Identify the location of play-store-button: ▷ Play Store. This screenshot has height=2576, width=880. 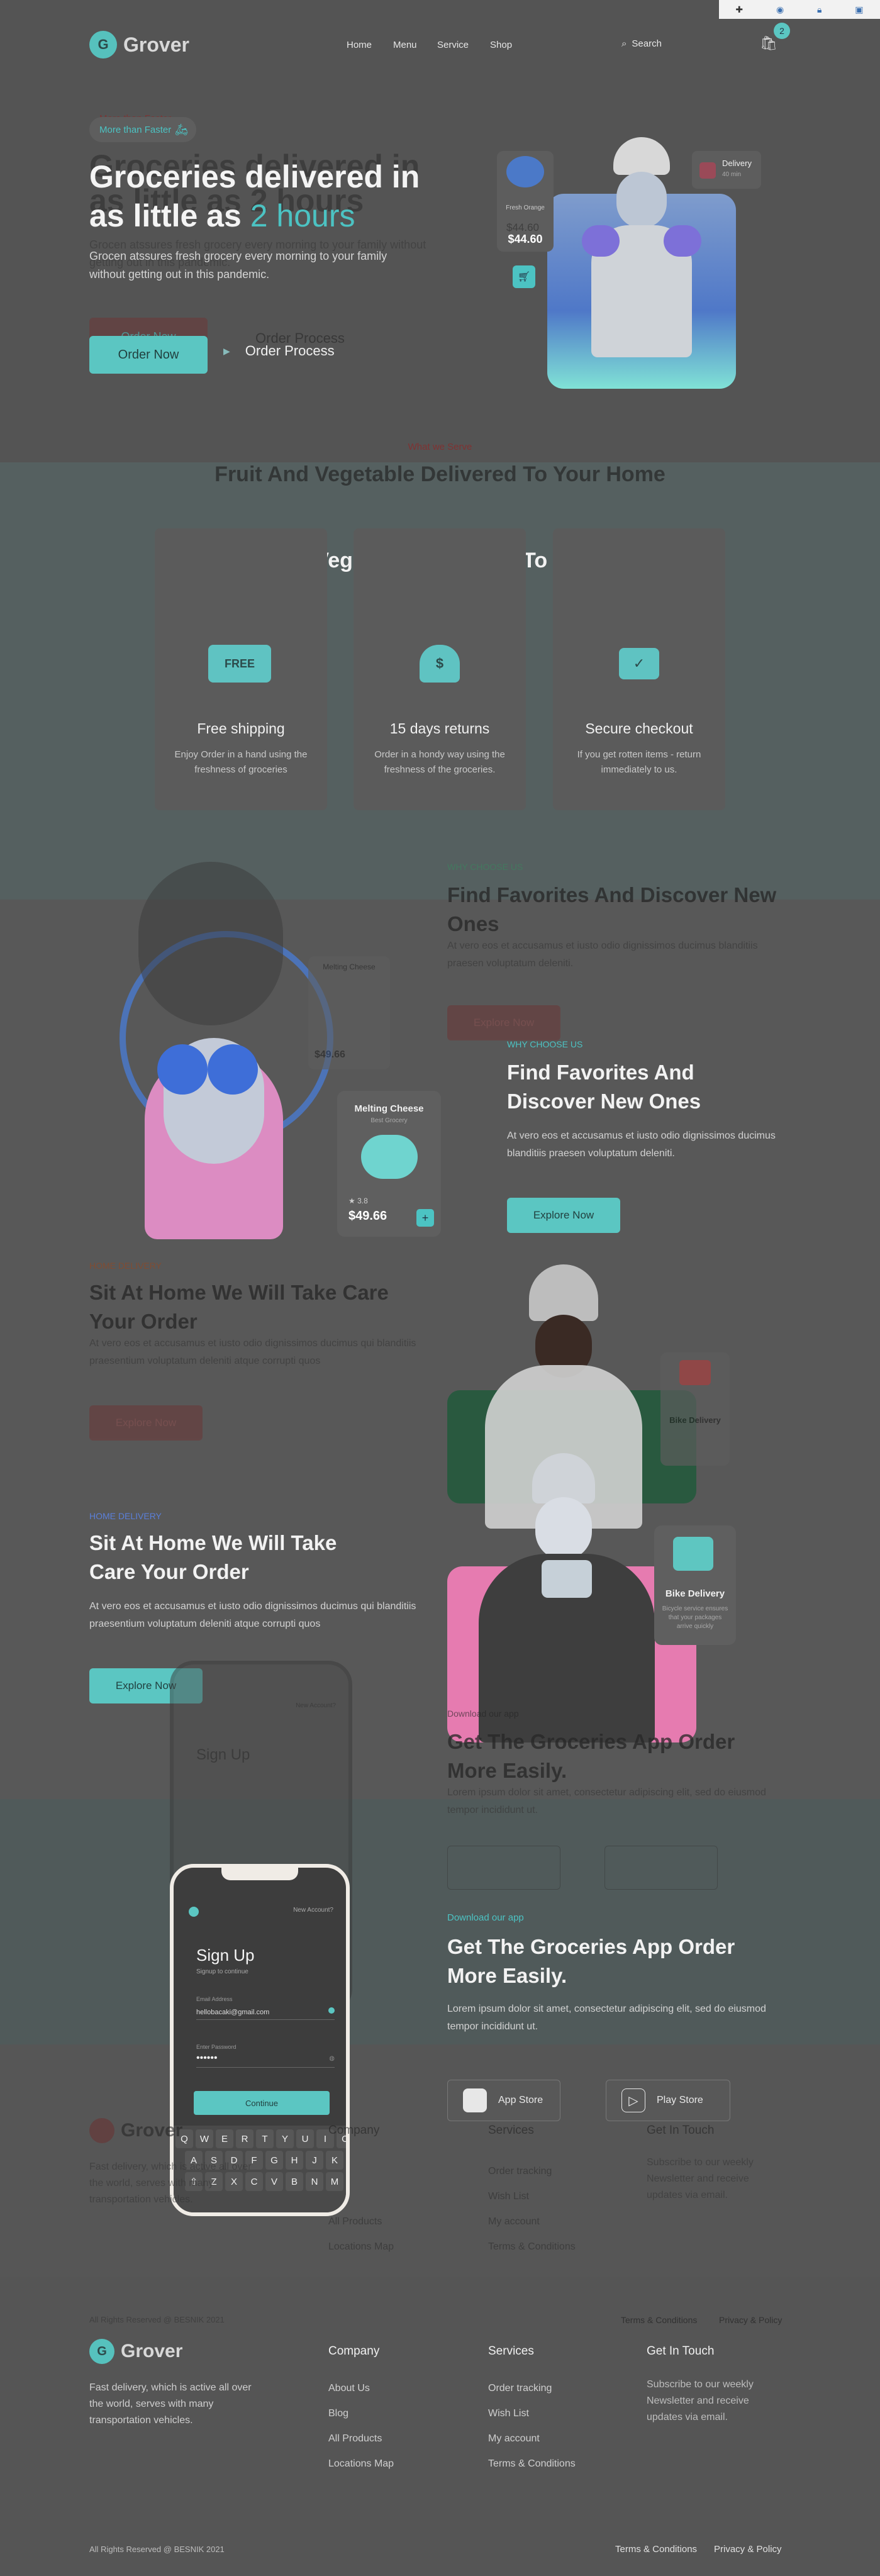
(668, 2100).